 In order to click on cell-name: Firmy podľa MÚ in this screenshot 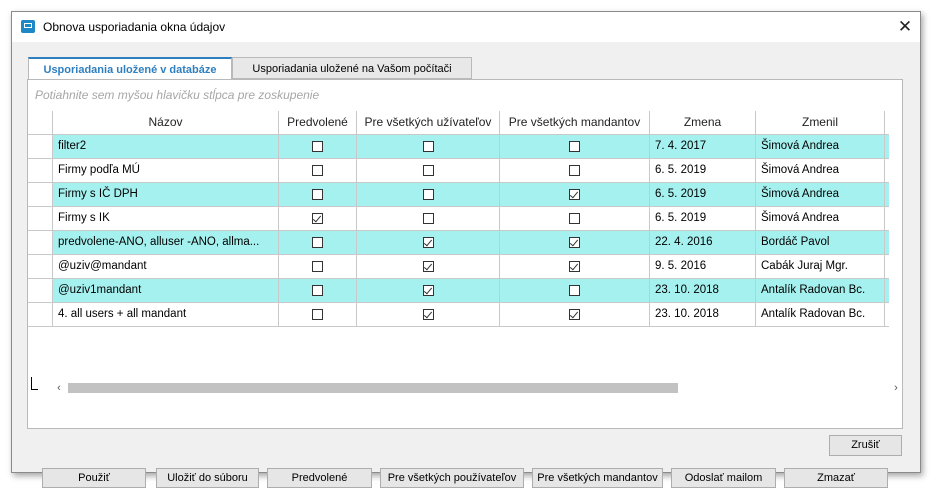, I will do `click(166, 171)`.